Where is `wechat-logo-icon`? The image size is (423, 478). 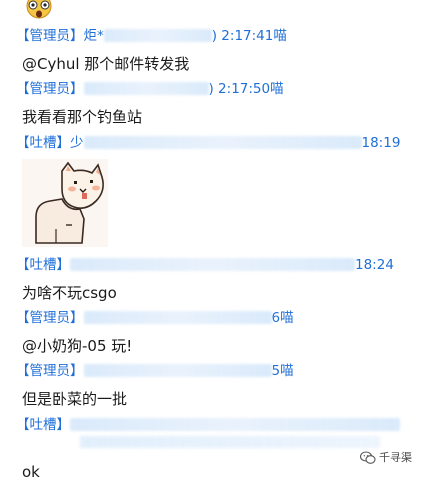 wechat-logo-icon is located at coordinates (367, 457).